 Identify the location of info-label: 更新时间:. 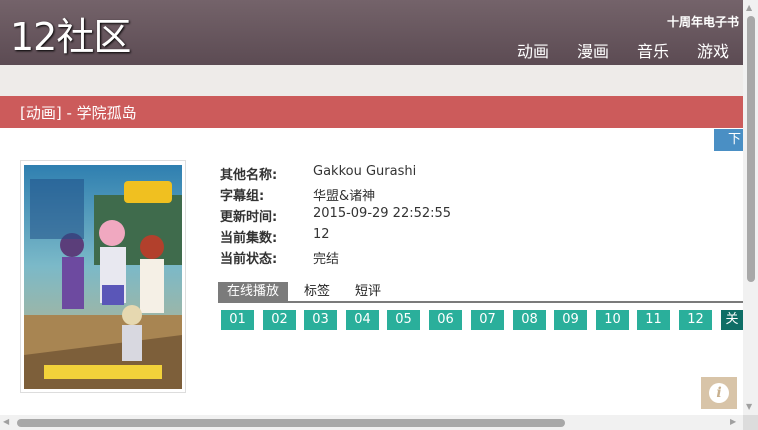
(249, 217).